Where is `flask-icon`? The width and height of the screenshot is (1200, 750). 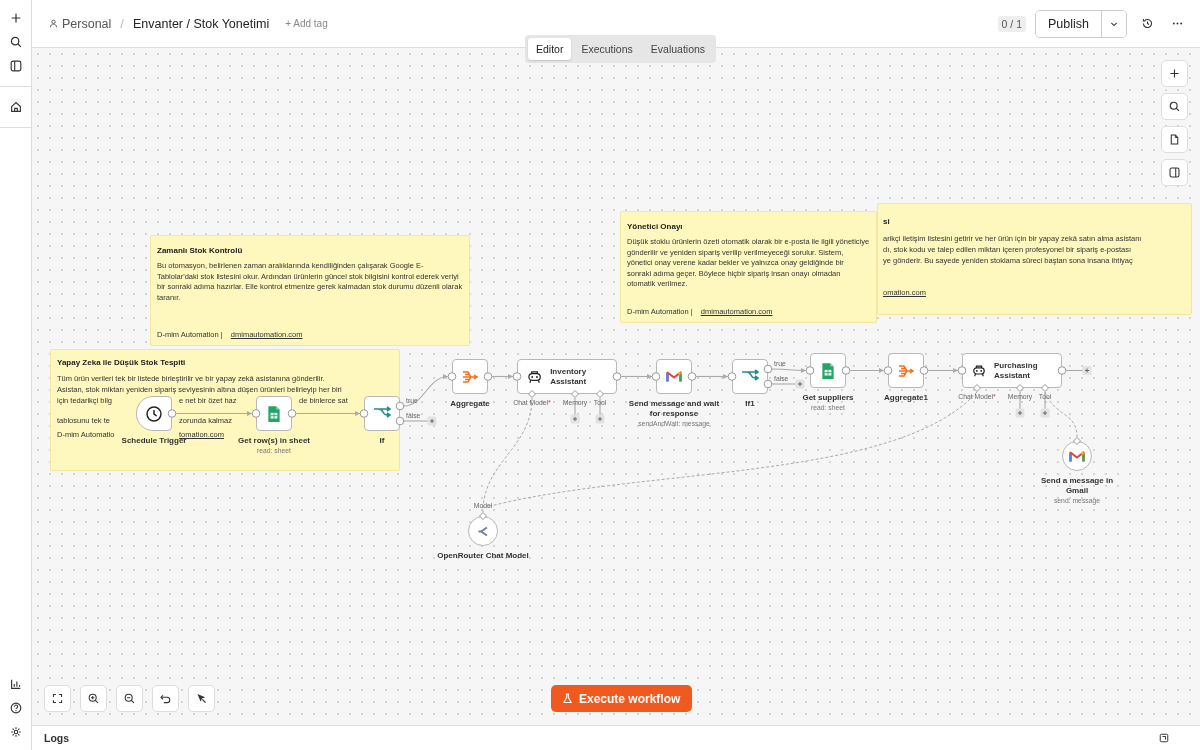 flask-icon is located at coordinates (567, 698).